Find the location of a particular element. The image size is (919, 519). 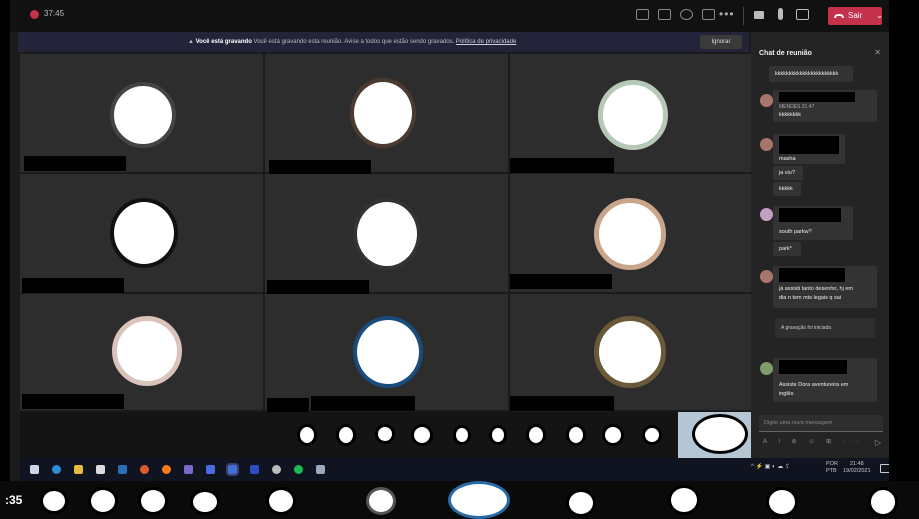

chrome-icon is located at coordinates (144, 469).